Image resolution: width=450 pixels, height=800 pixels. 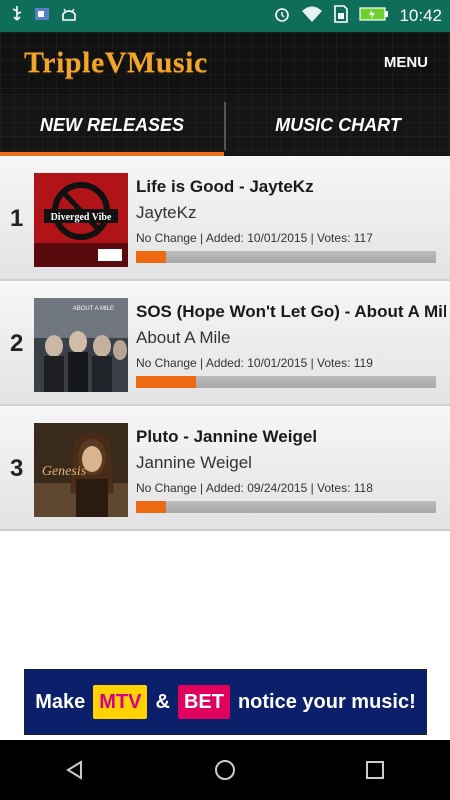 What do you see at coordinates (203, 702) in the screenshot?
I see `bet-logo: BET` at bounding box center [203, 702].